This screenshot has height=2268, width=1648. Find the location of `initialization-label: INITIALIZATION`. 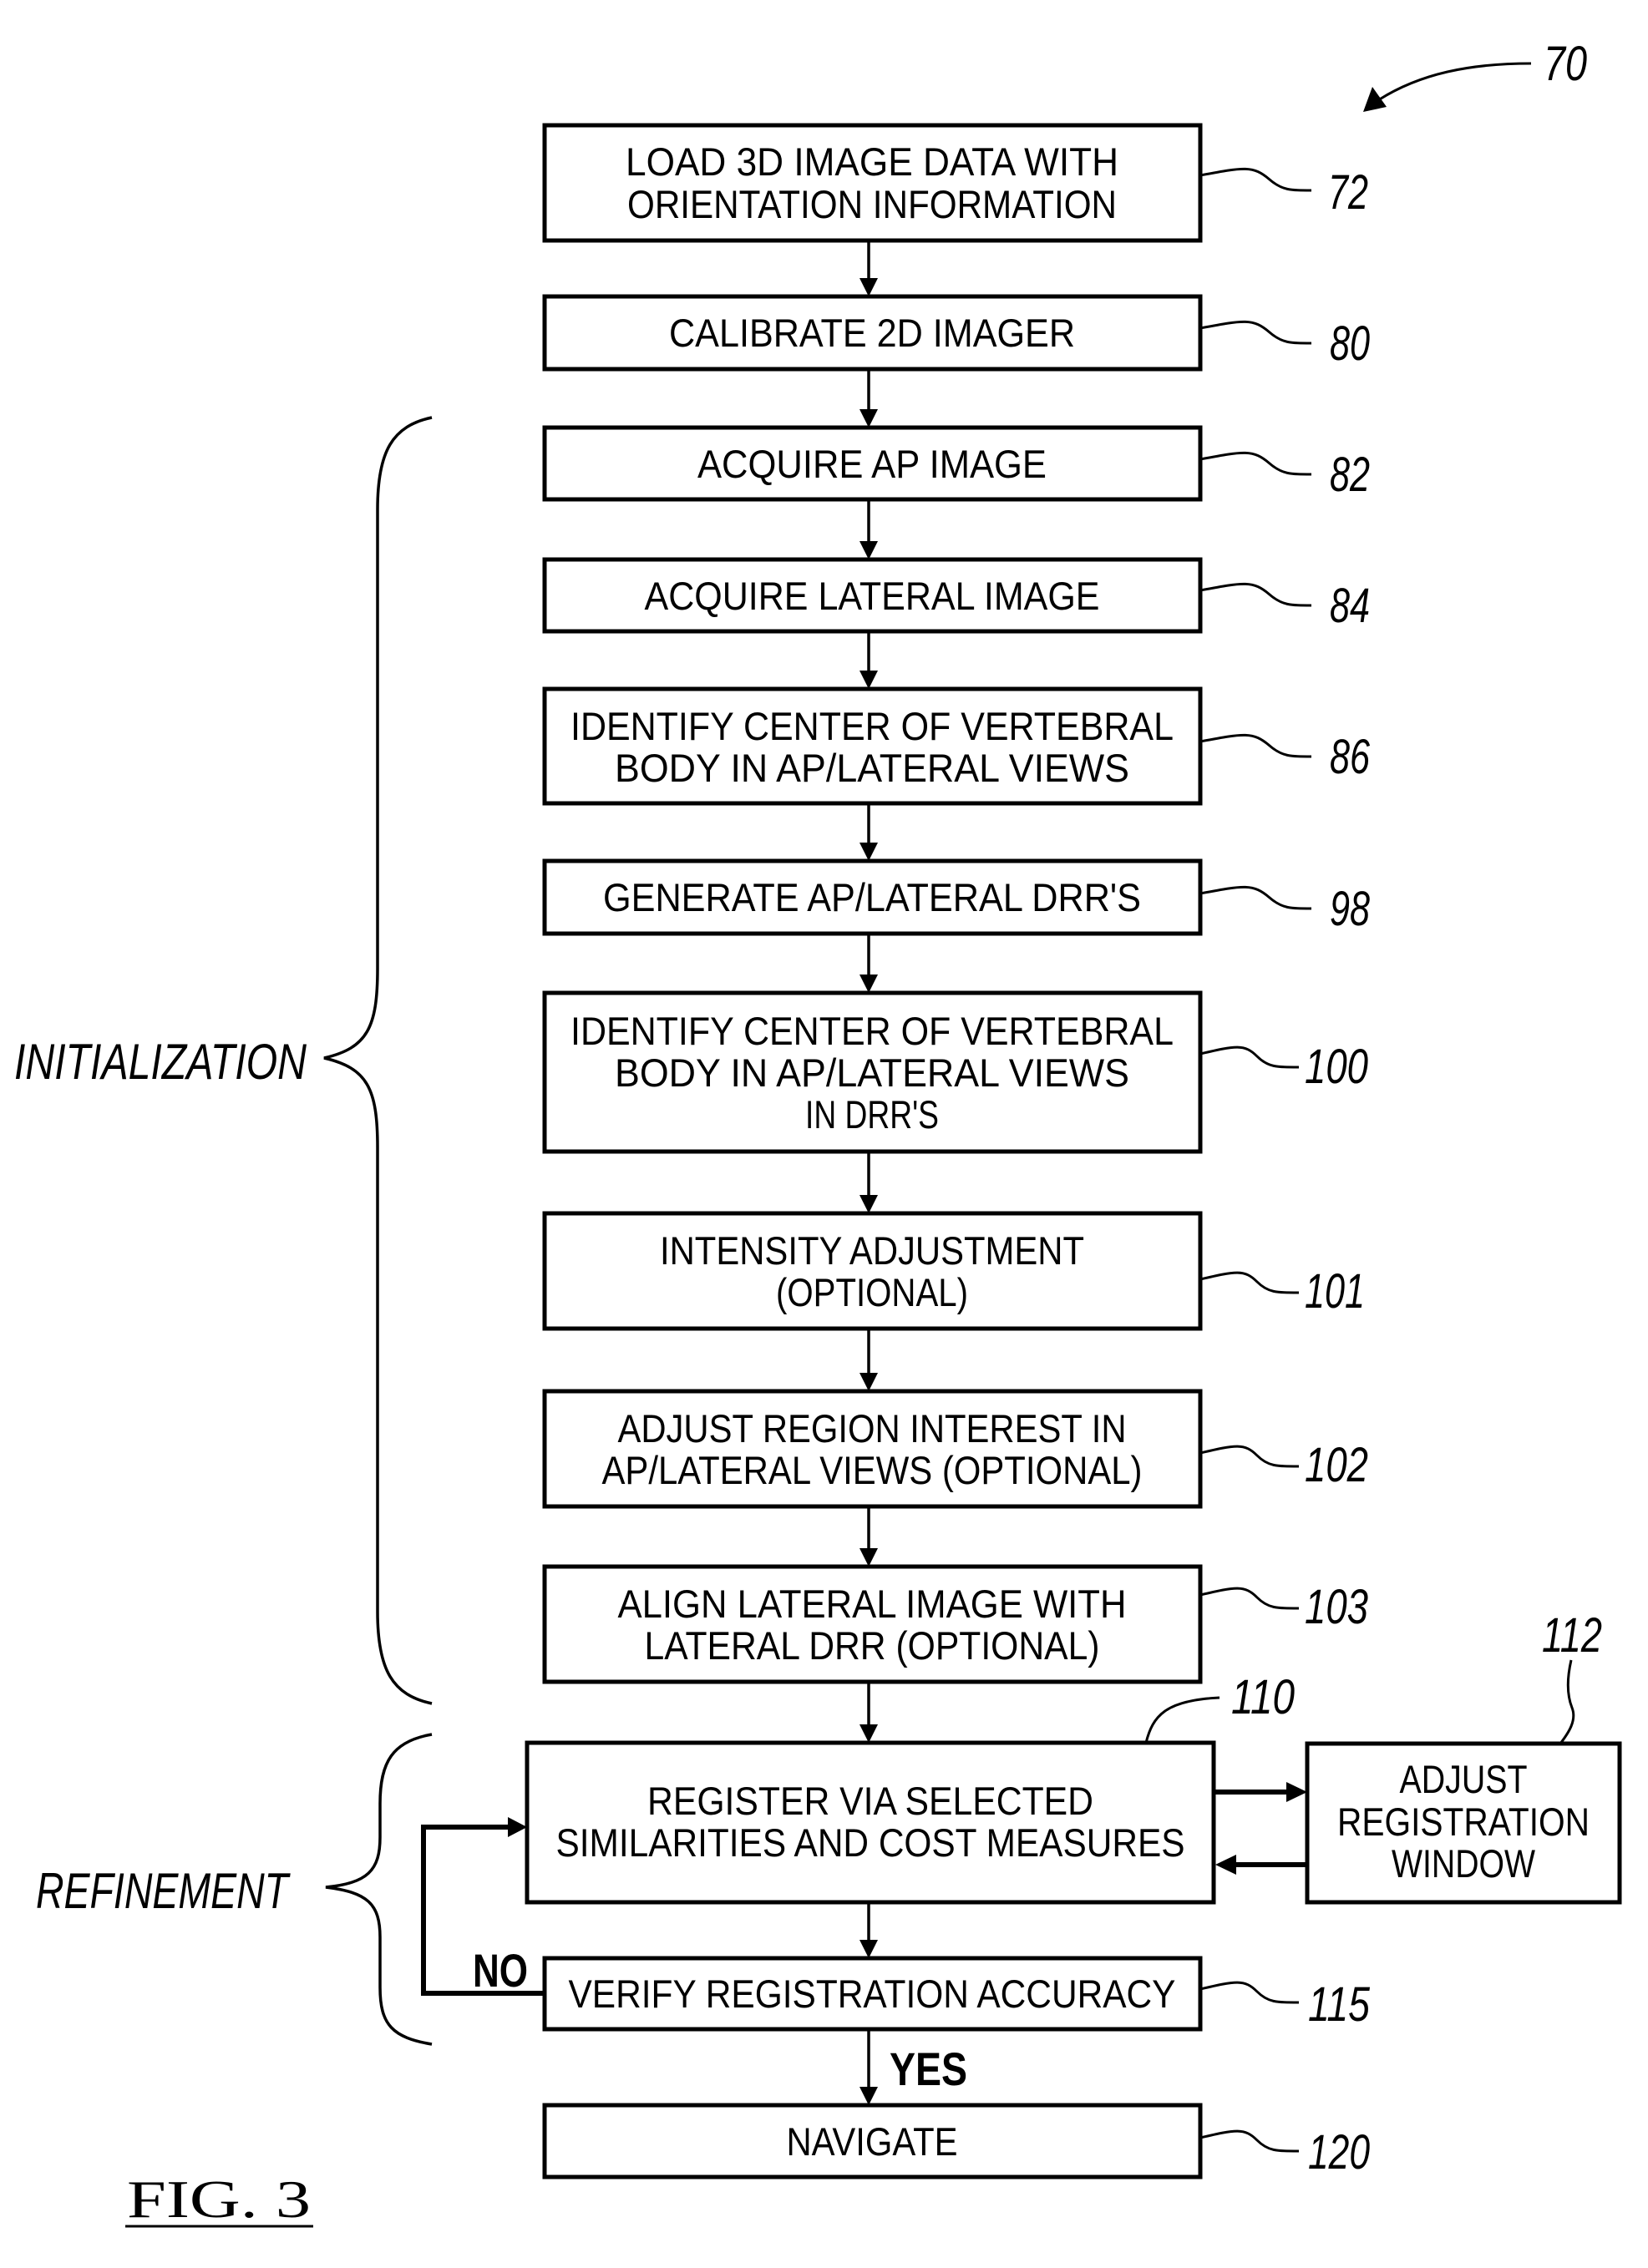

initialization-label: INITIALIZATION is located at coordinates (160, 1062).